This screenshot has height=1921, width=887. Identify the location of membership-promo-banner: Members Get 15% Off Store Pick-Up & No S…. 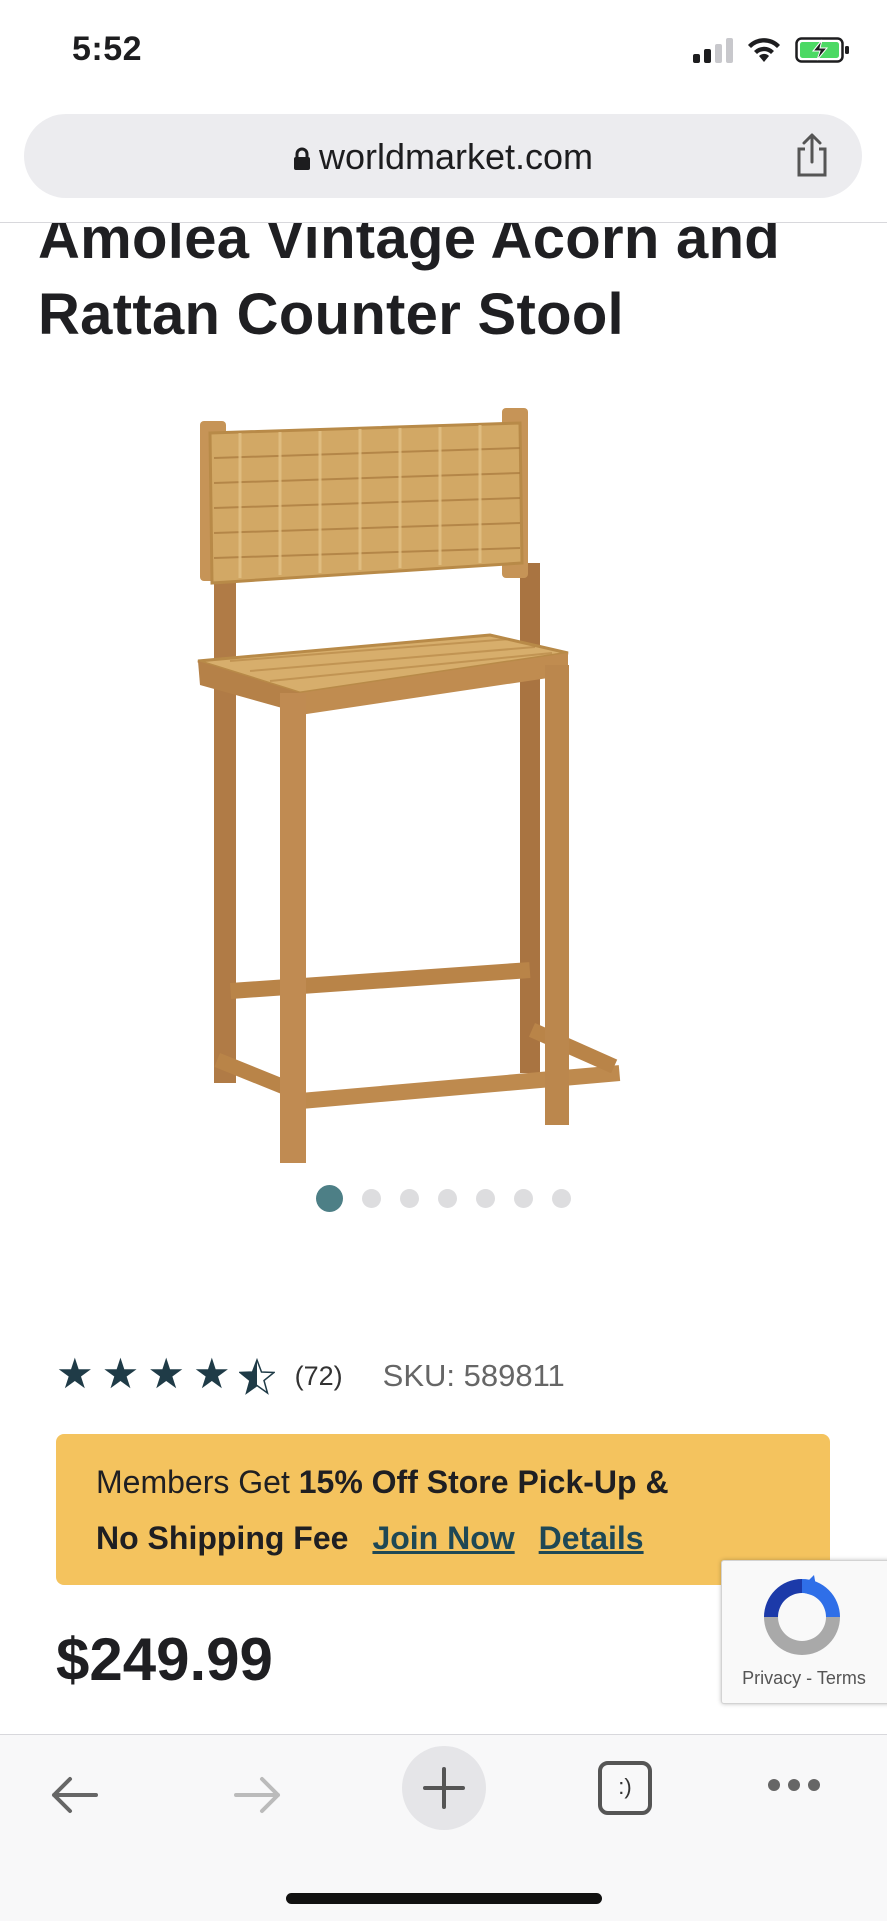
(443, 1509).